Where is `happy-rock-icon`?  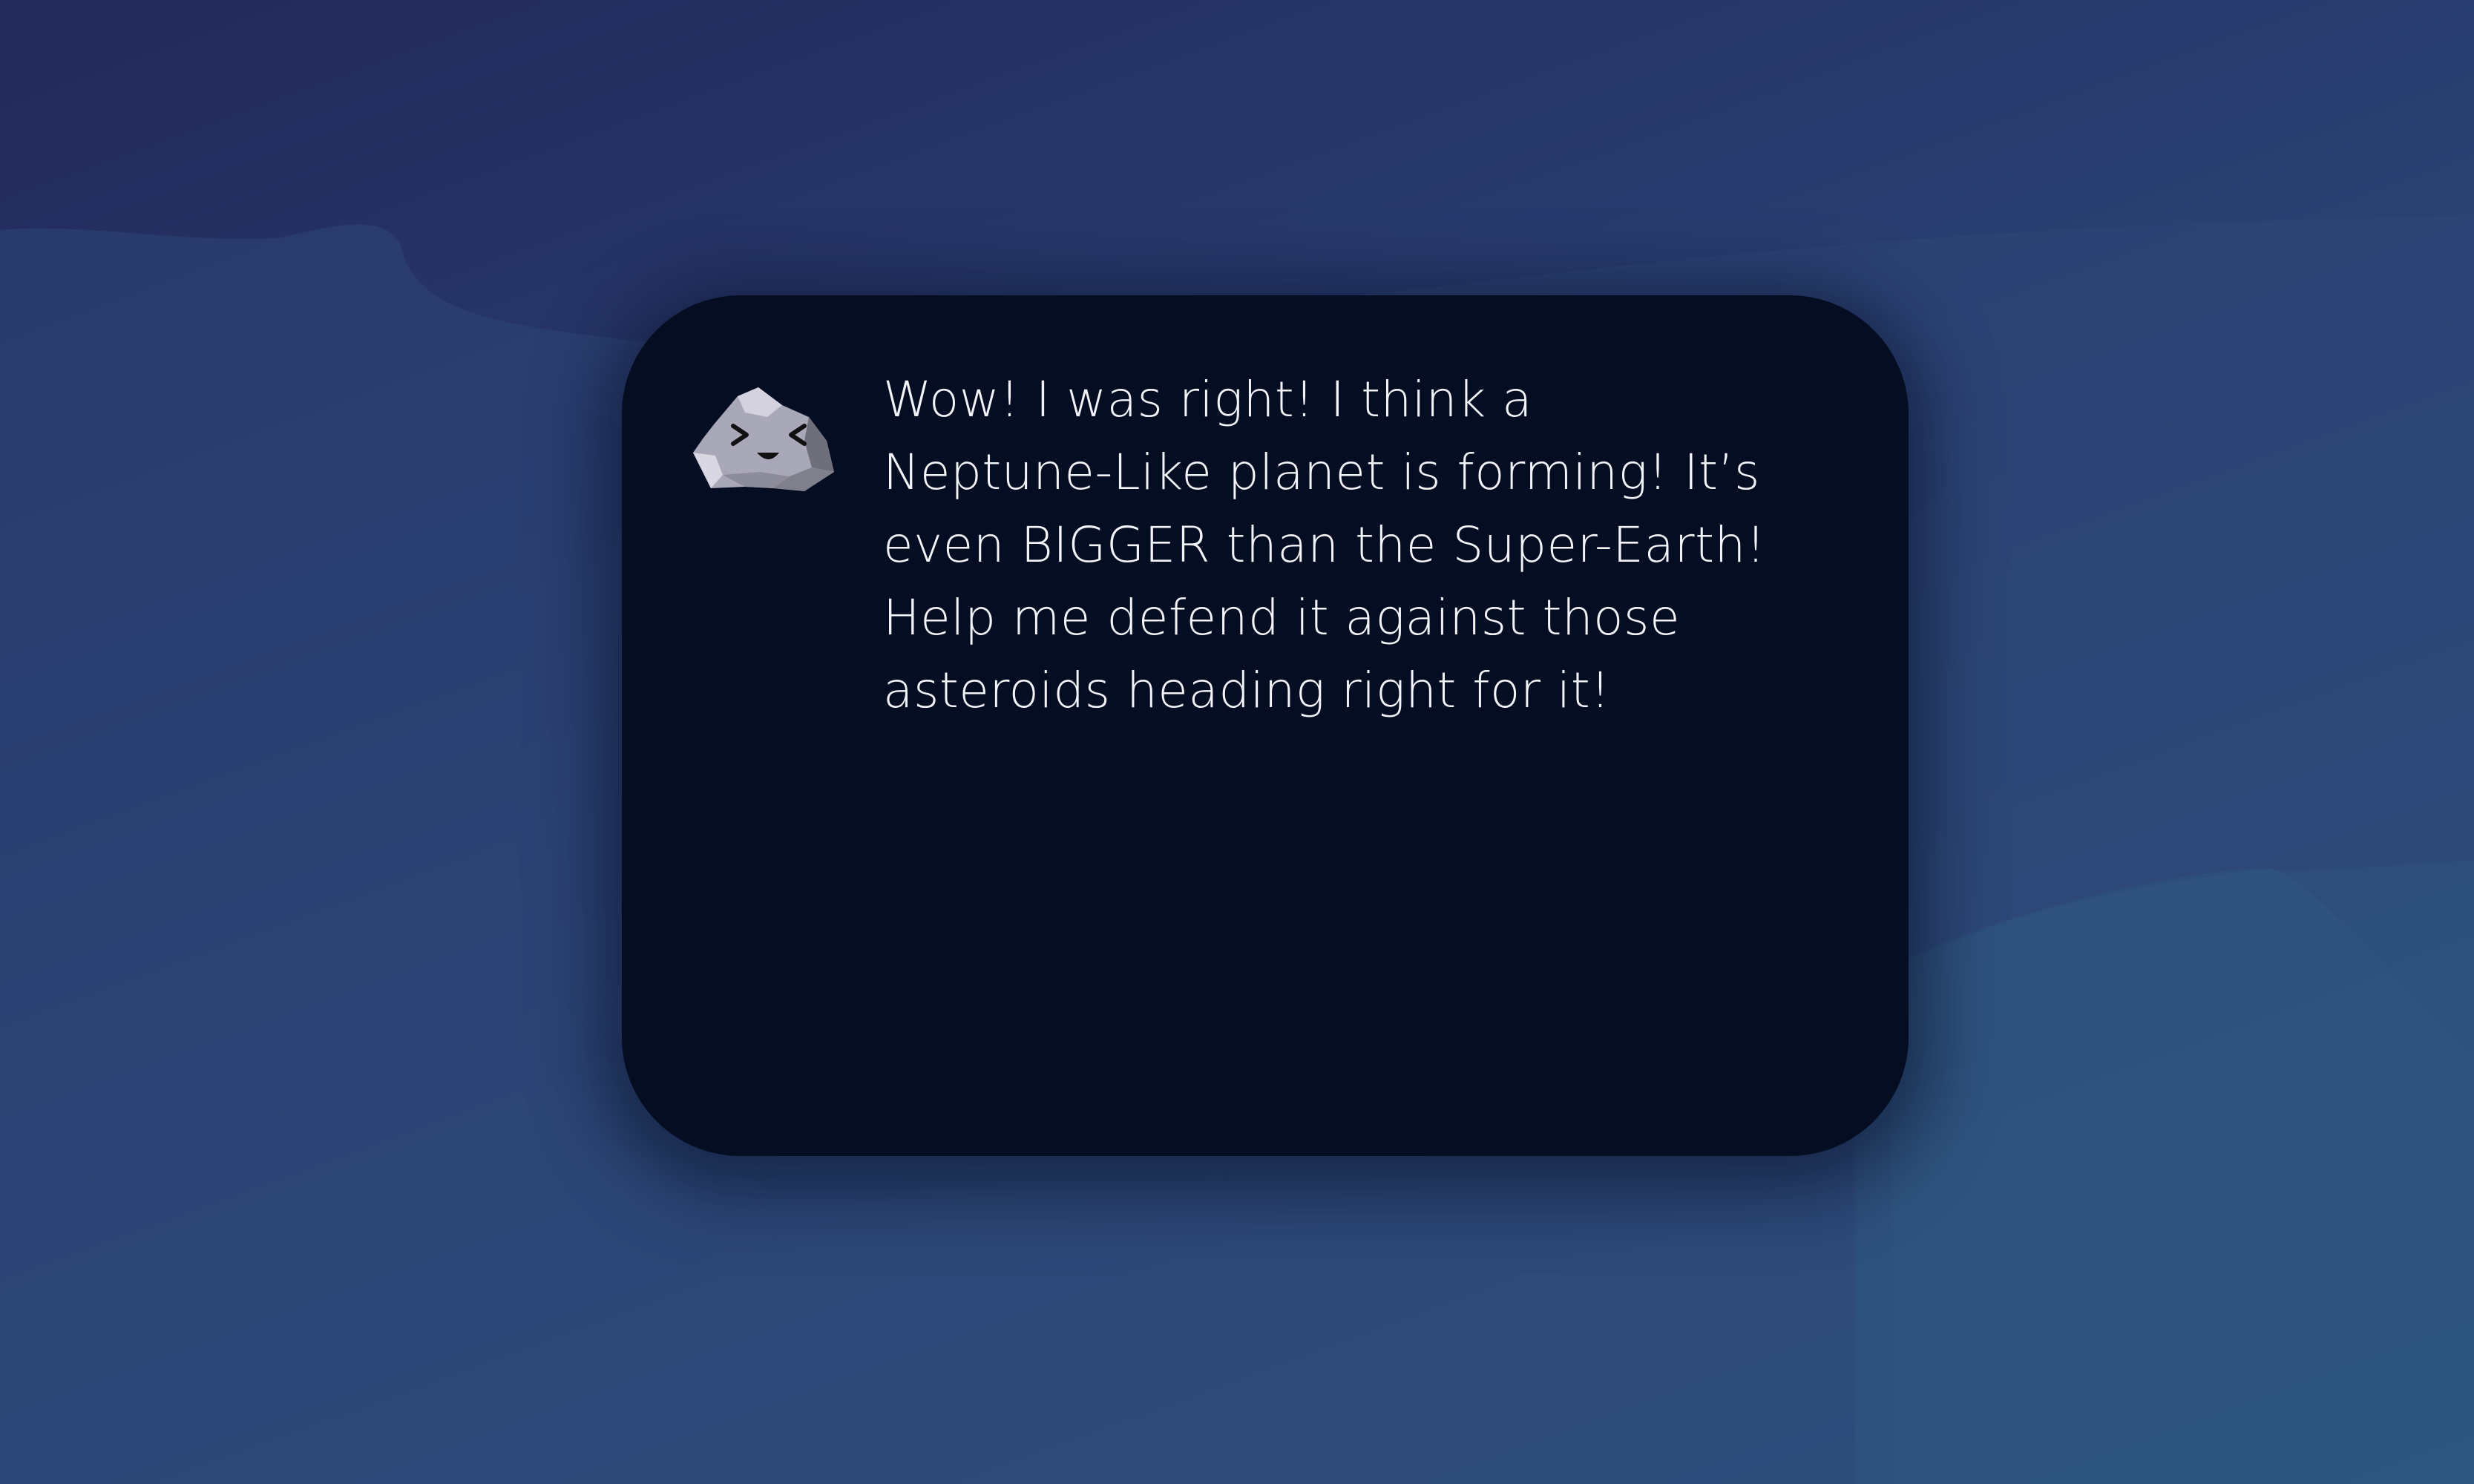 happy-rock-icon is located at coordinates (763, 439).